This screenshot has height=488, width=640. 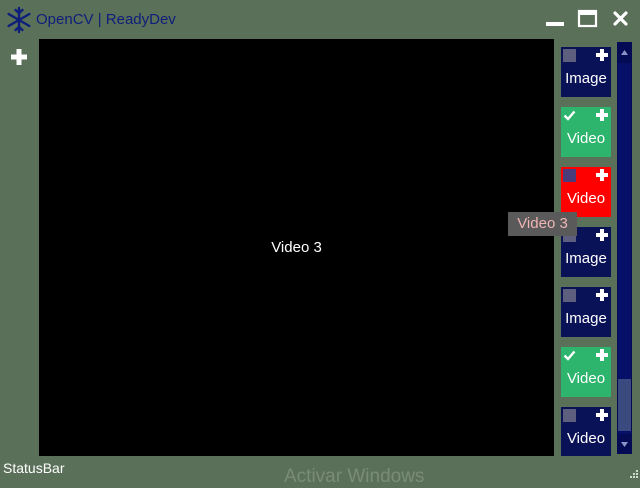 I want to click on scroll-thumb, so click(x=624, y=405).